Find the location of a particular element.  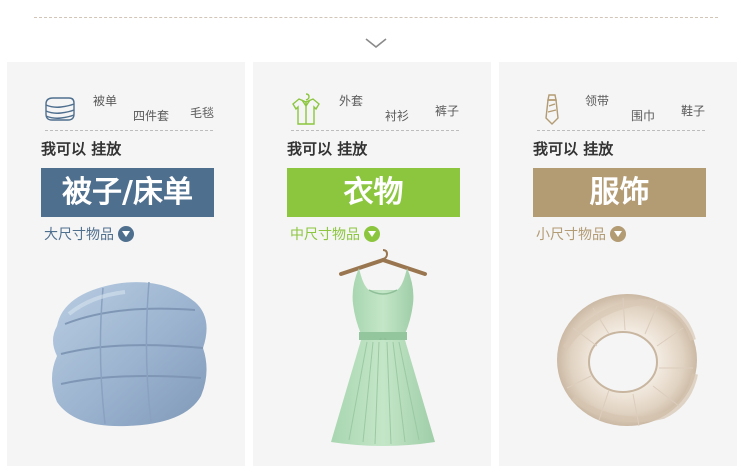

size-dropdown: 大尺寸物品 is located at coordinates (89, 234).